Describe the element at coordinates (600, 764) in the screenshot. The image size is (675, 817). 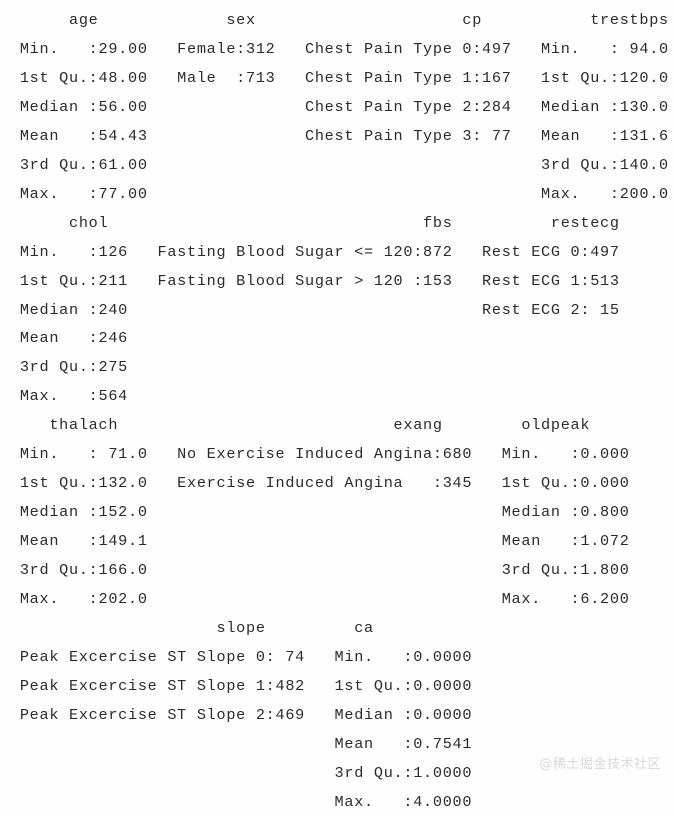
I see `watermark: @稀土掘金技术社区` at that location.